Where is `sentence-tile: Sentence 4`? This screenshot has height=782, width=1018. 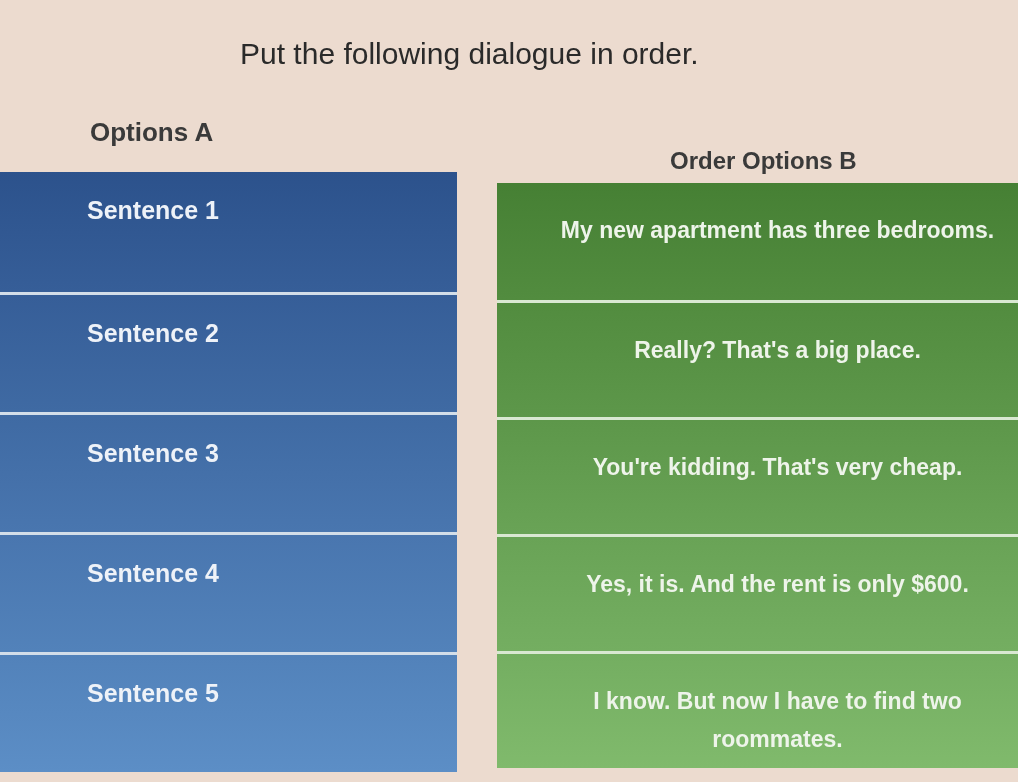 sentence-tile: Sentence 4 is located at coordinates (228, 592).